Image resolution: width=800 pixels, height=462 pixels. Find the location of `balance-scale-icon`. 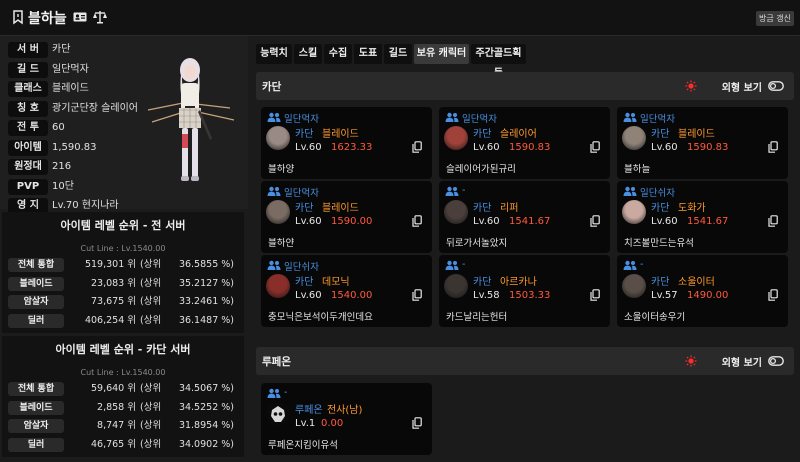

balance-scale-icon is located at coordinates (100, 17).